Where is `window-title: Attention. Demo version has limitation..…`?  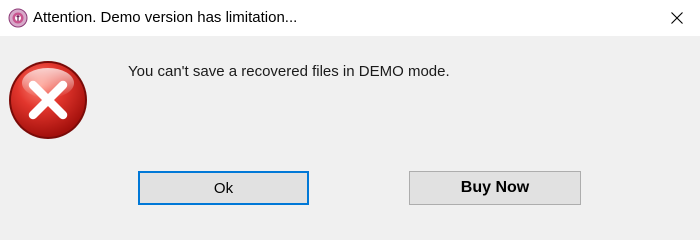
window-title: Attention. Demo version has limitation..… is located at coordinates (165, 17).